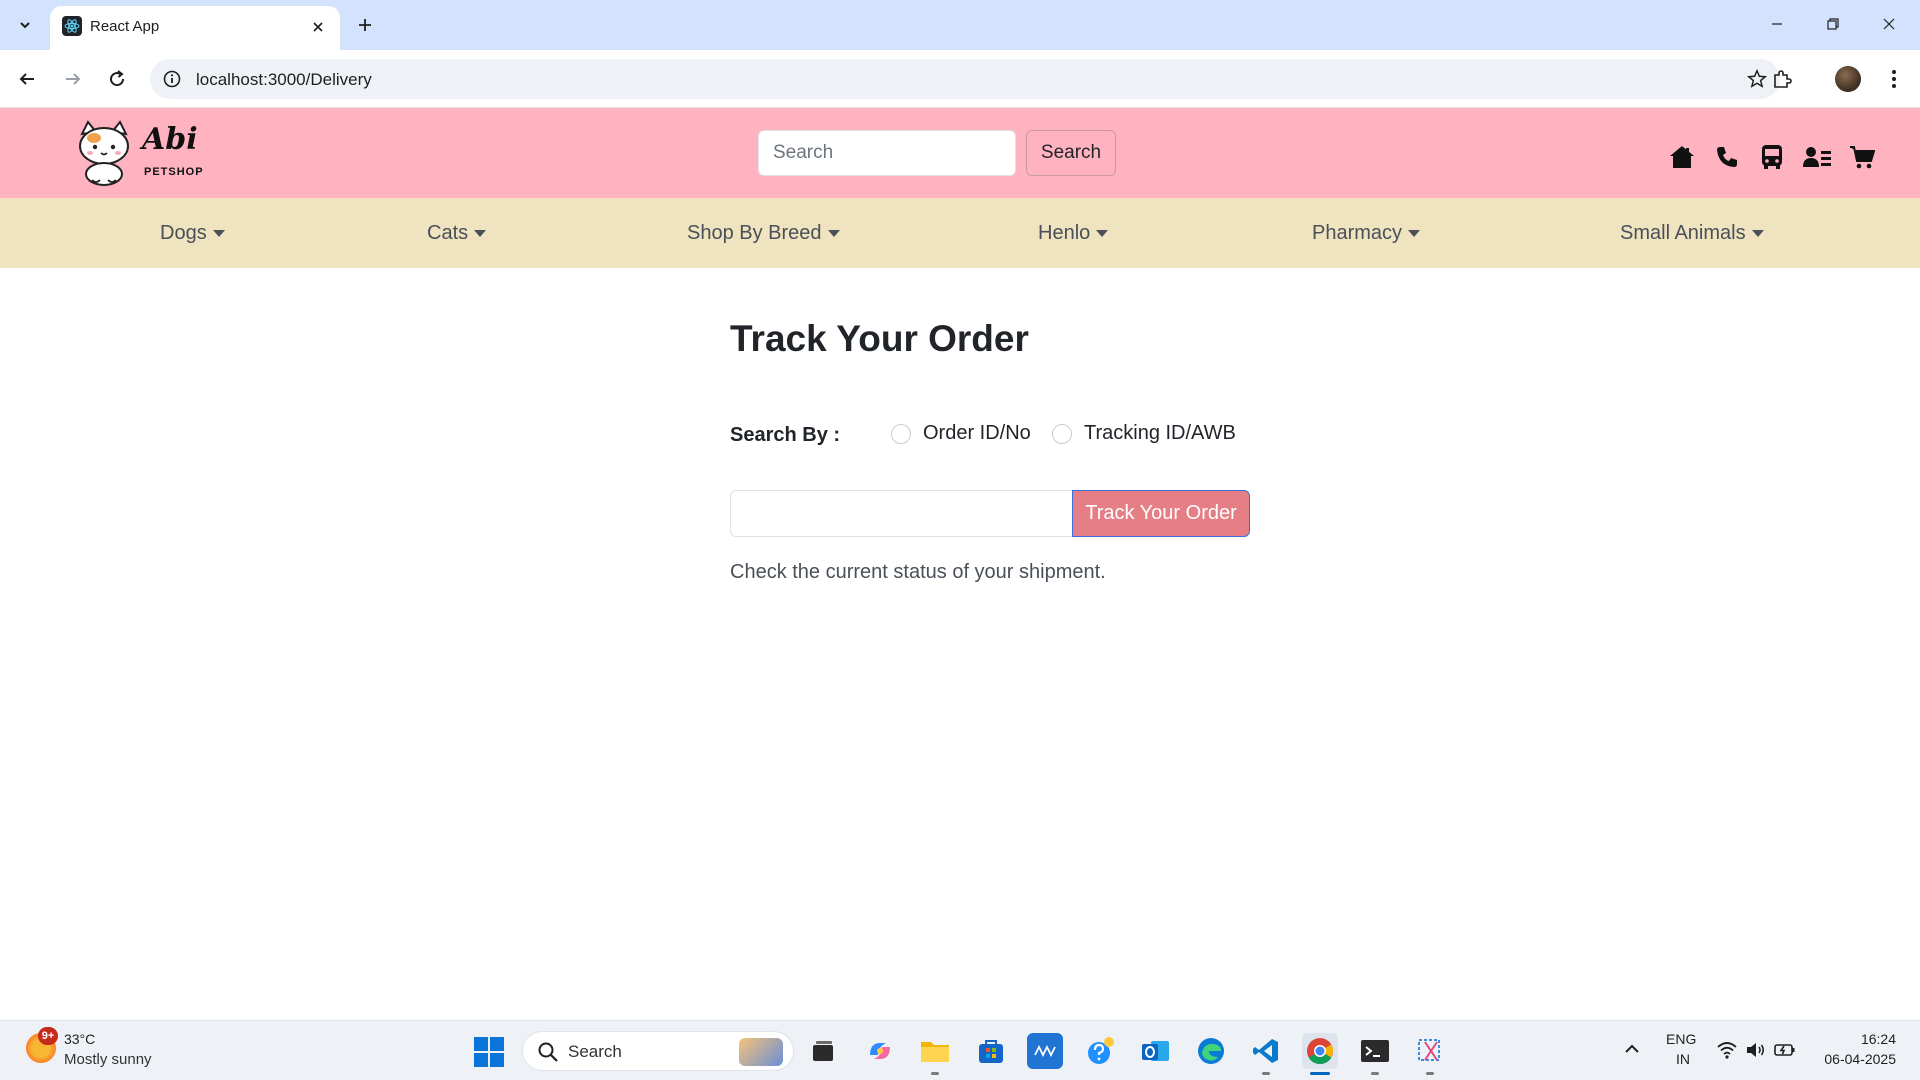  Describe the element at coordinates (1320, 1073) in the screenshot. I see `active-indicator` at that location.